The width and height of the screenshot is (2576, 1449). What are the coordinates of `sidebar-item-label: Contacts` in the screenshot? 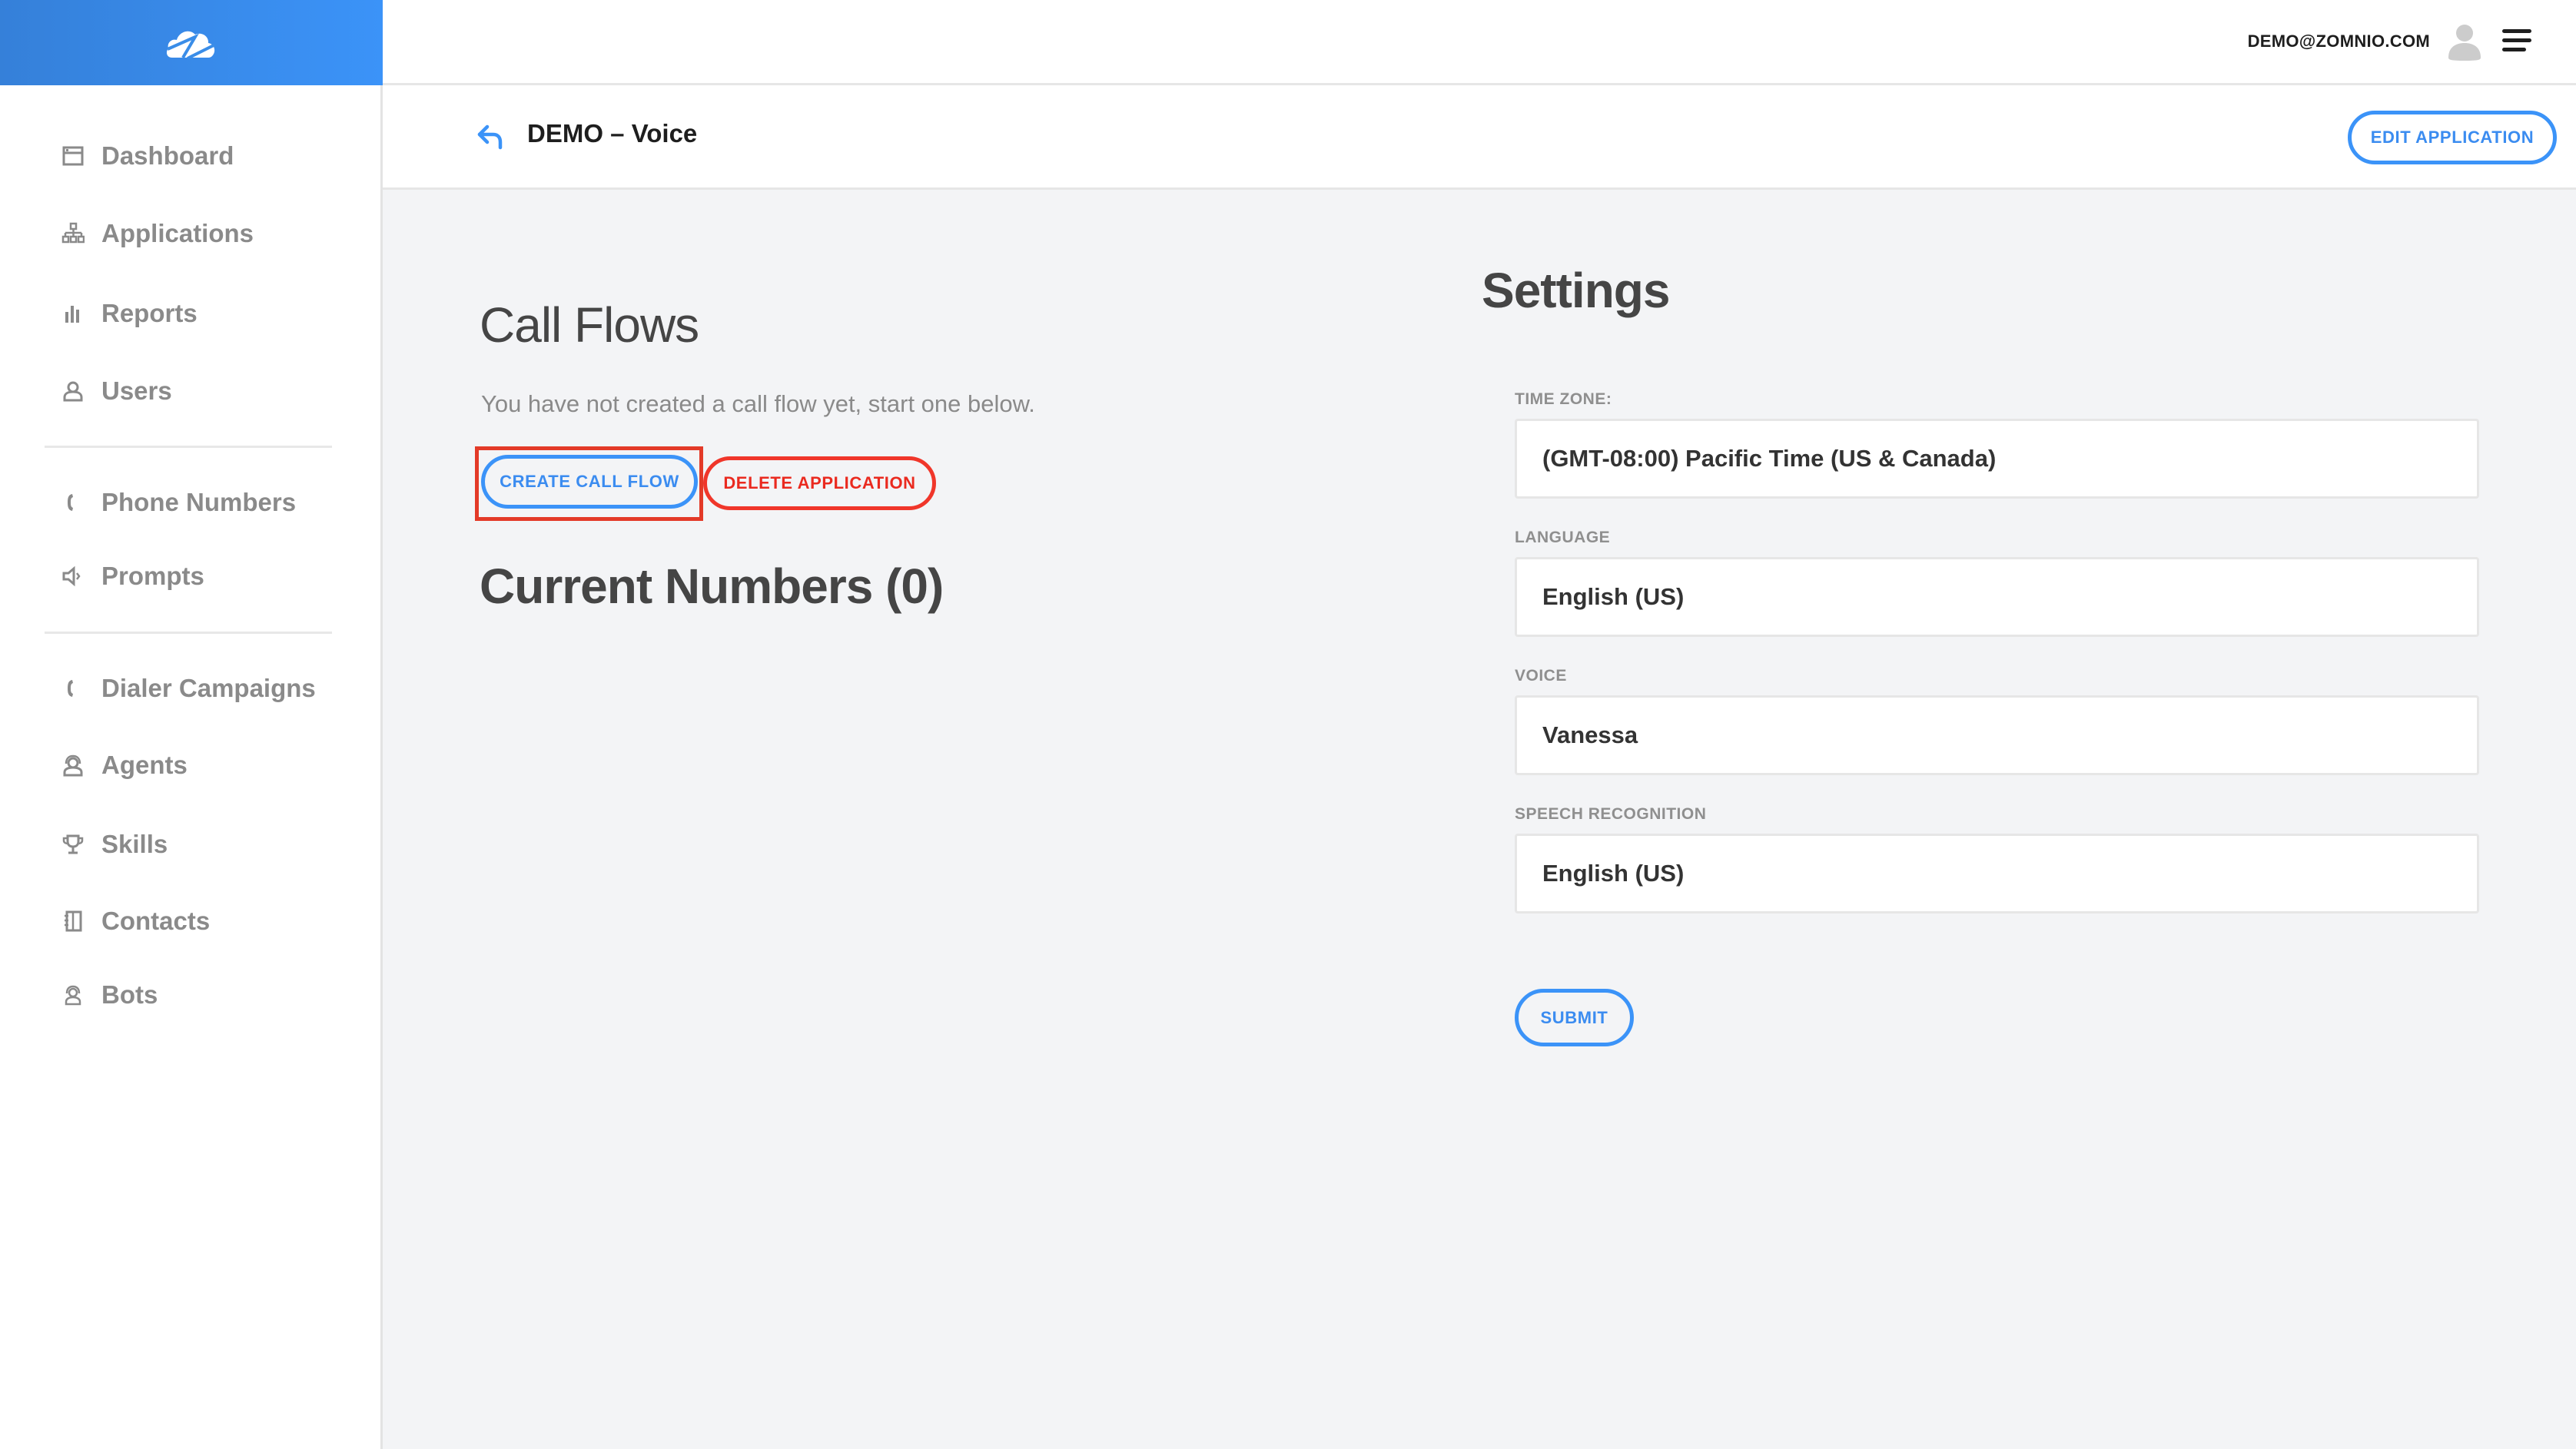 It's located at (156, 921).